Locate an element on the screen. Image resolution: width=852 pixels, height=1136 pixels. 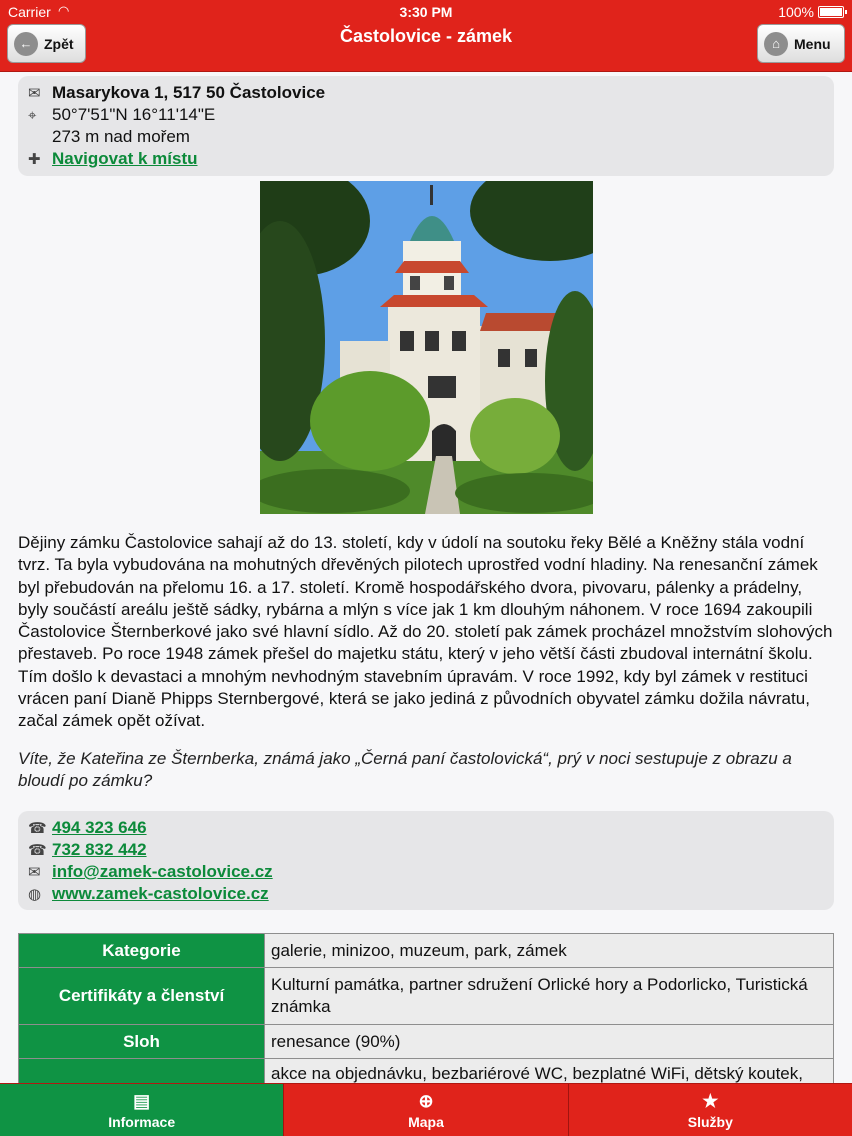
altitude-spacer is located at coordinates (40, 137).